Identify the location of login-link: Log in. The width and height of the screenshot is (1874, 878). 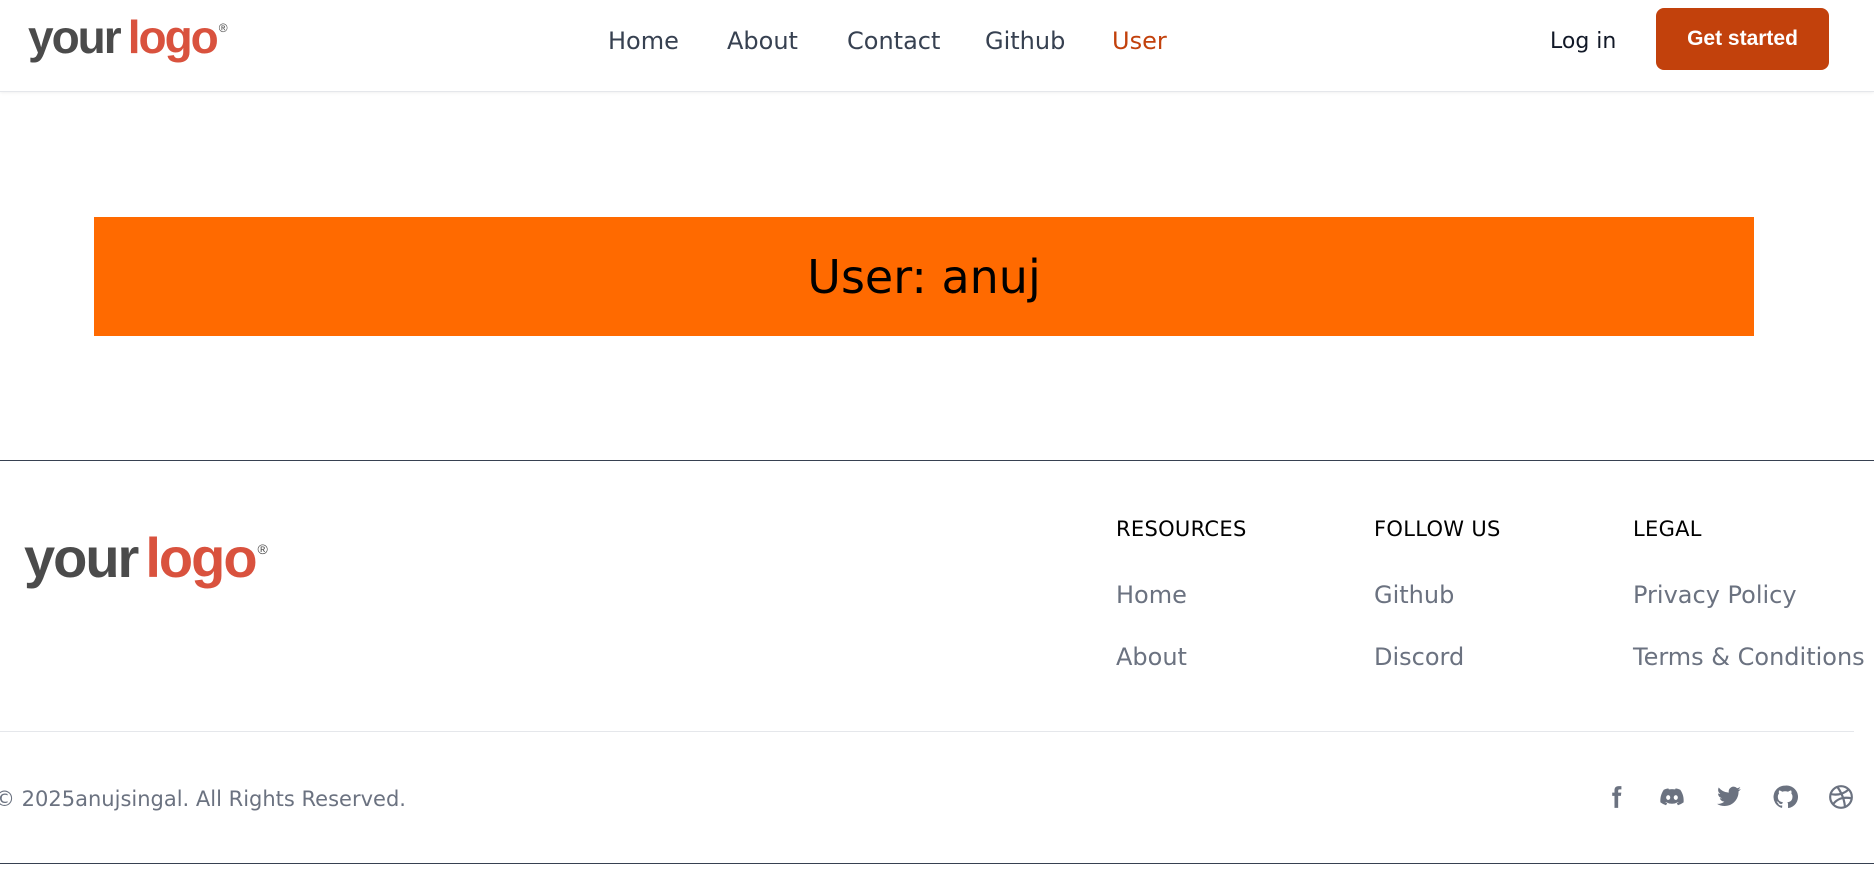
(1583, 42).